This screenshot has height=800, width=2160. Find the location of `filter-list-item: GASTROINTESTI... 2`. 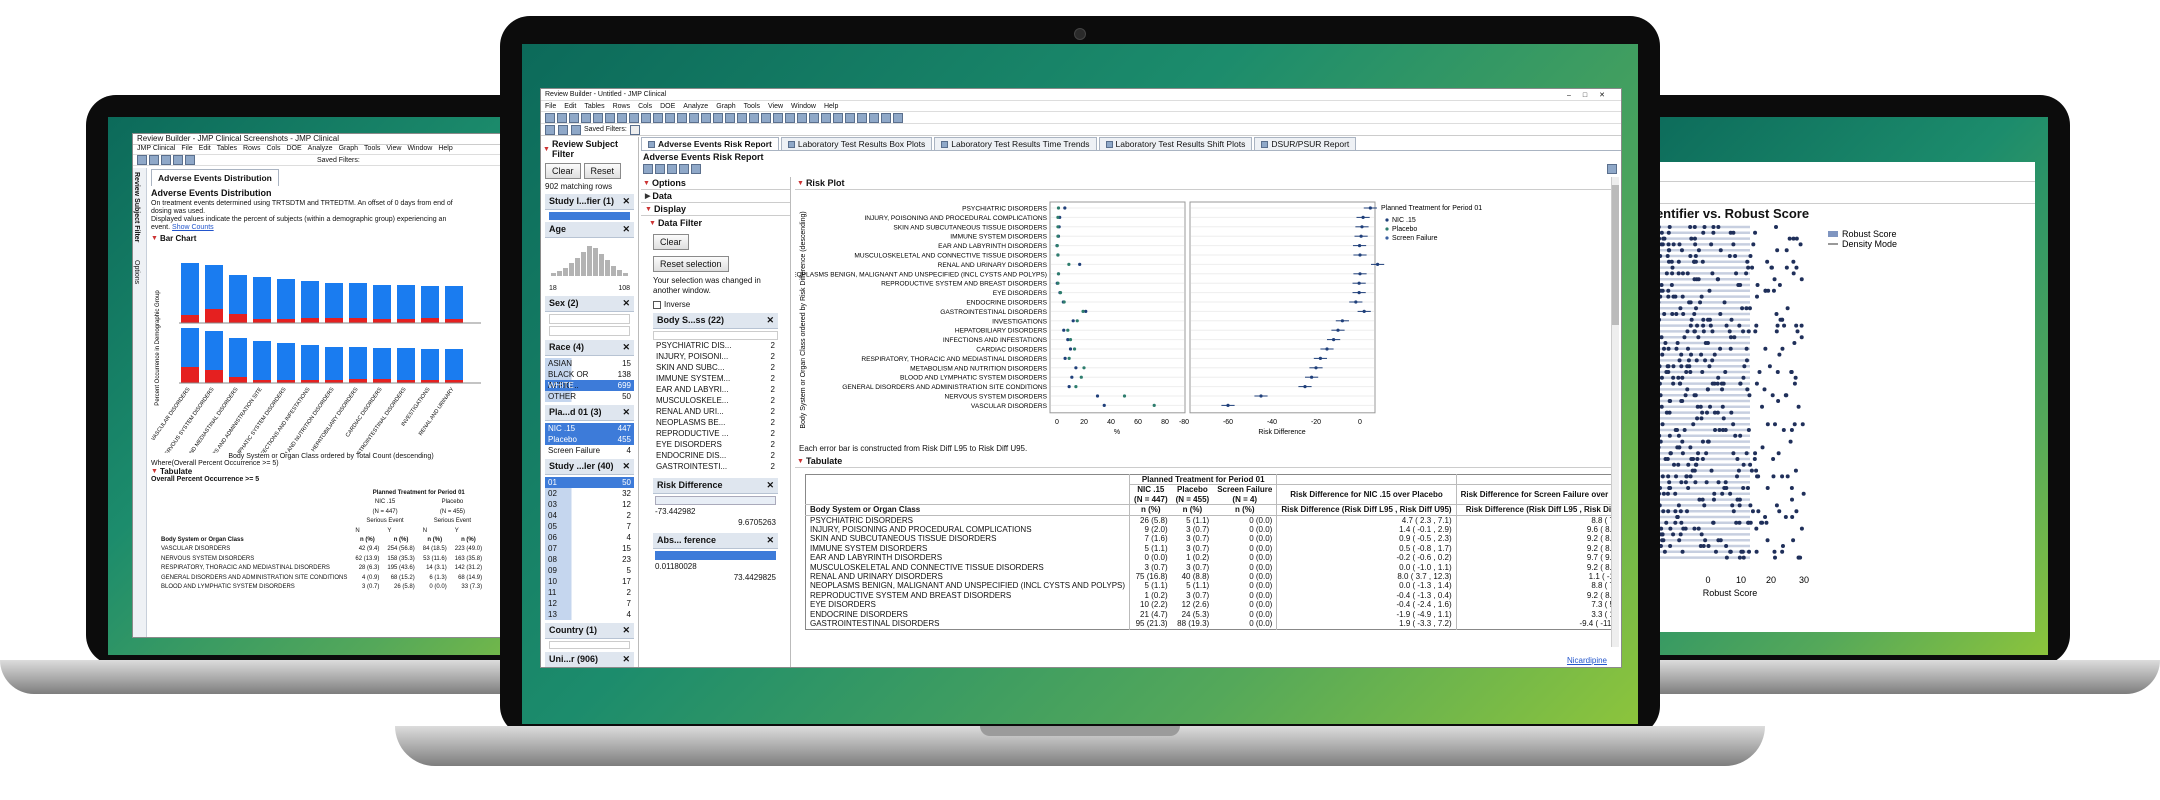

filter-list-item: GASTROINTESTI... 2 is located at coordinates (715, 466).